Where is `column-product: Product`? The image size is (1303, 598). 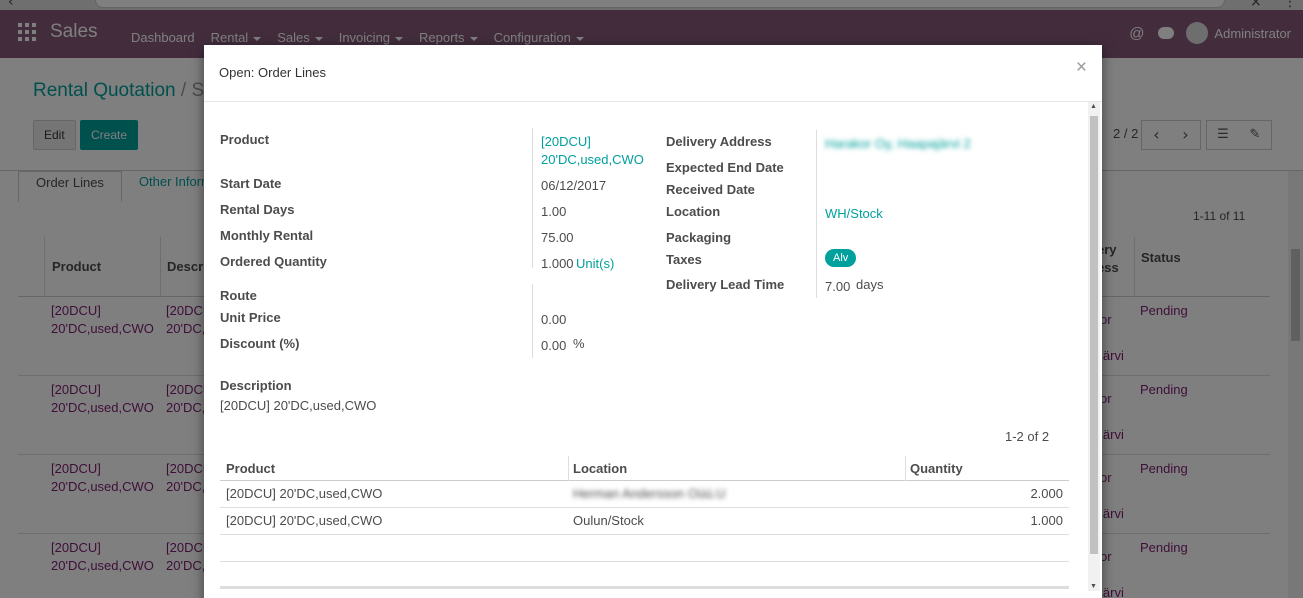 column-product: Product is located at coordinates (250, 468).